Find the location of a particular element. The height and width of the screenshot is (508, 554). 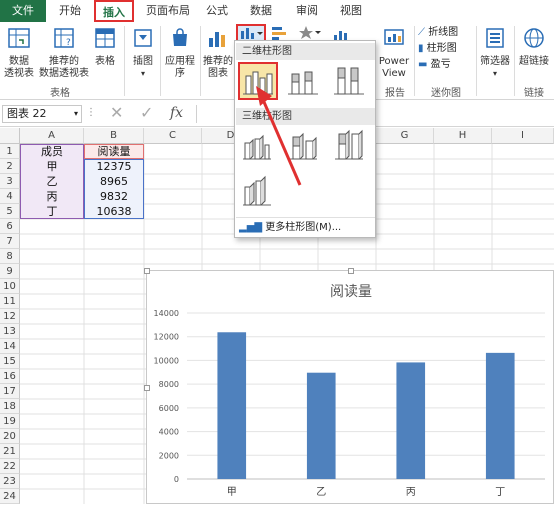

name-box-value: 图表 22 is located at coordinates (27, 113).